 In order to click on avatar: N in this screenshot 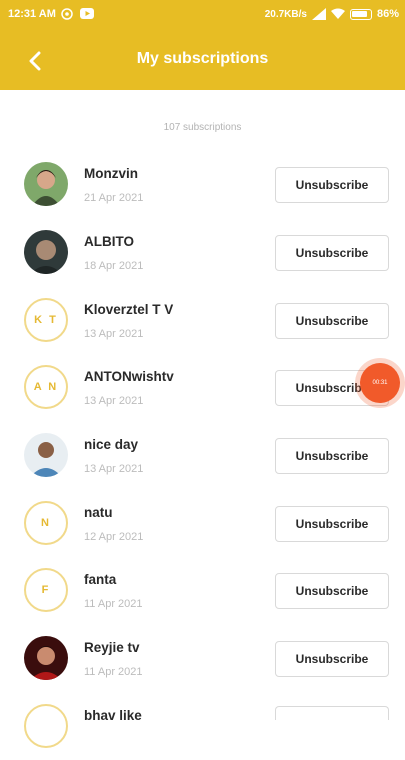, I will do `click(46, 523)`.